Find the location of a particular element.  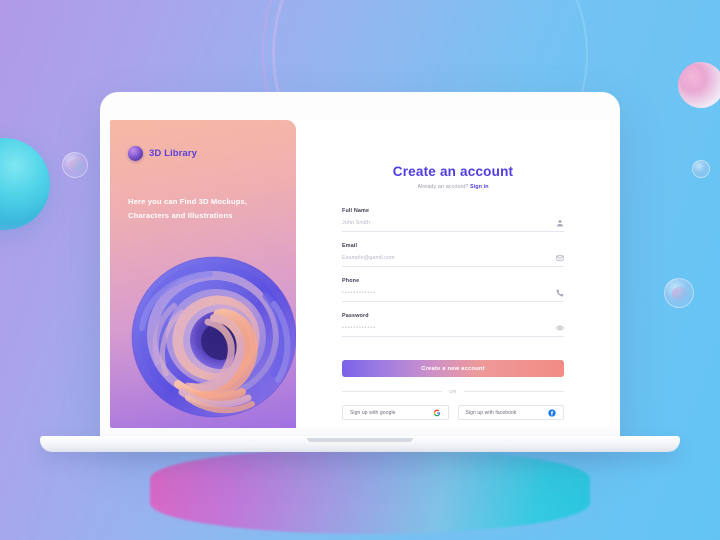

social-label: Sign up with facebook is located at coordinates (491, 412).